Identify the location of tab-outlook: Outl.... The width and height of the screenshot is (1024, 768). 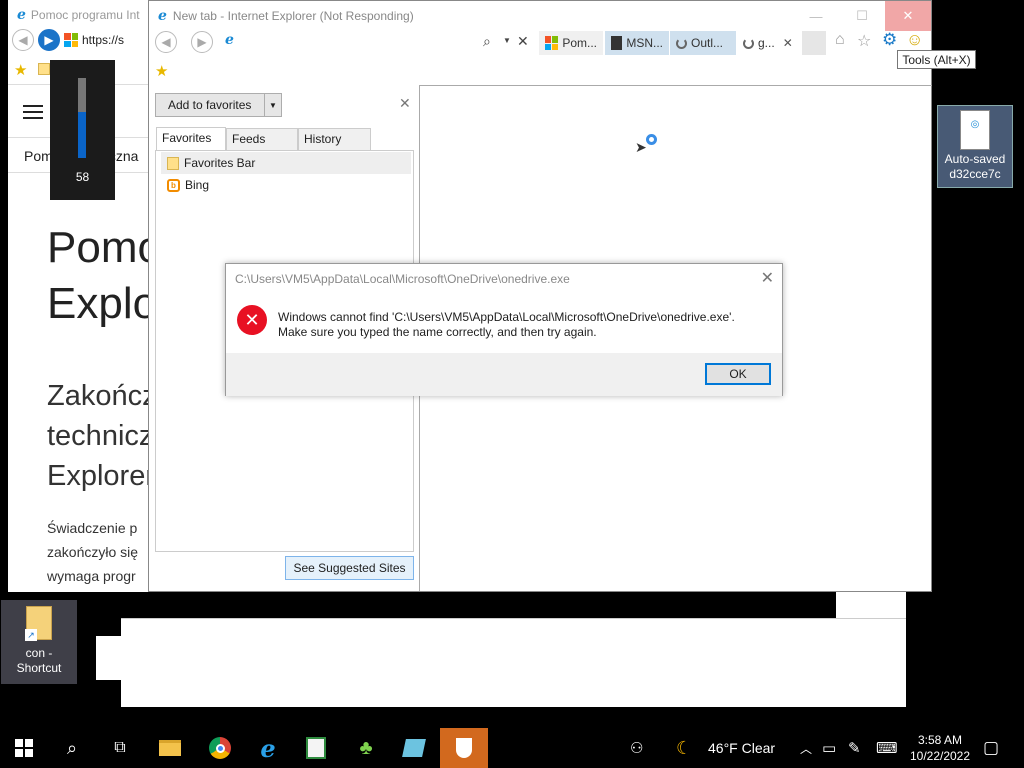
(703, 43).